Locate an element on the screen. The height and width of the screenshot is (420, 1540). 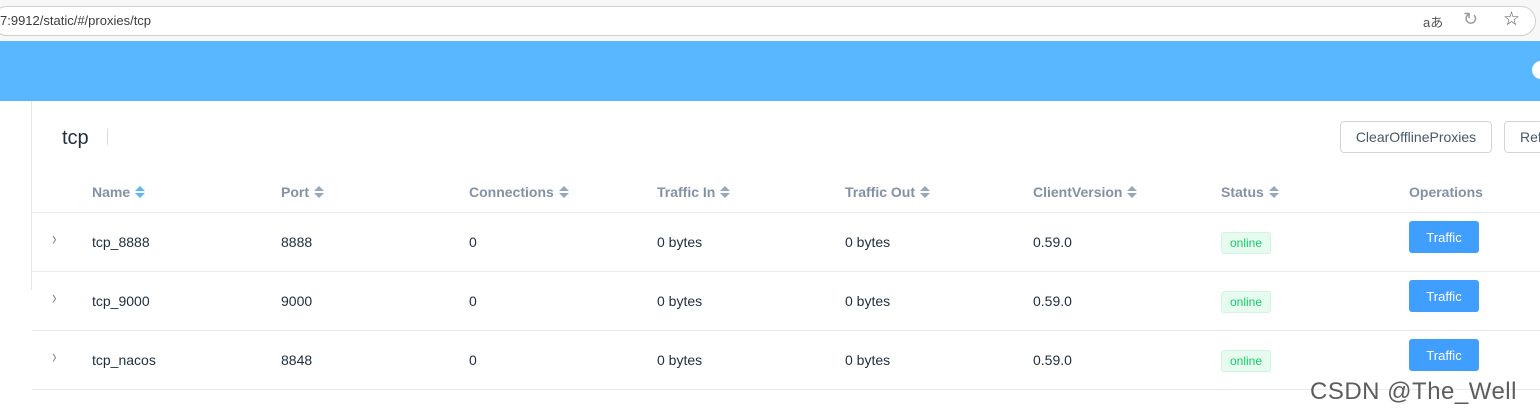
column-header-traffic-out: Traffic Out is located at coordinates (888, 192).